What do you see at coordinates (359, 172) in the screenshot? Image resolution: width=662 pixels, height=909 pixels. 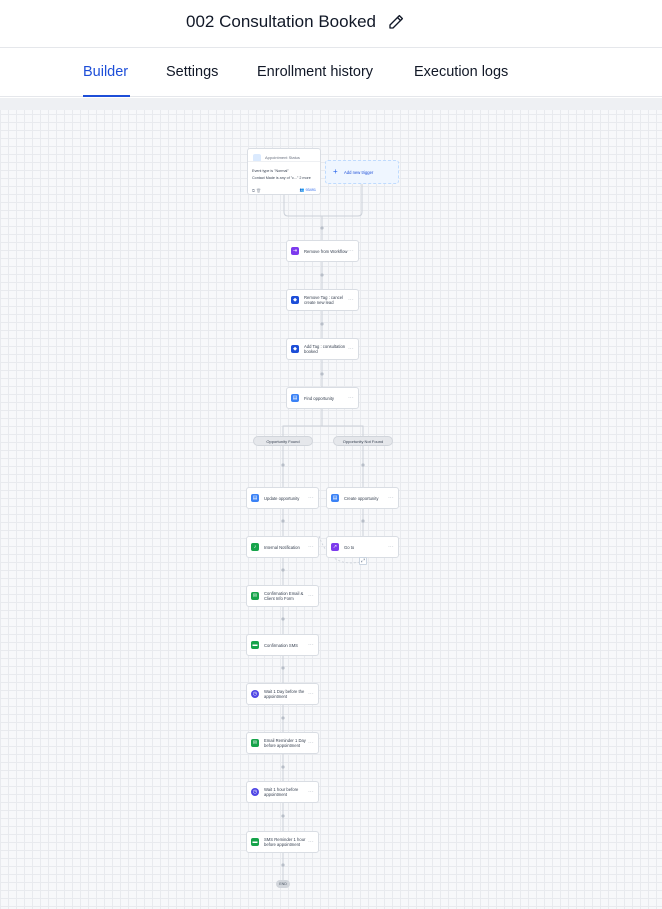 I see `add-trigger-label: Add new trigger` at bounding box center [359, 172].